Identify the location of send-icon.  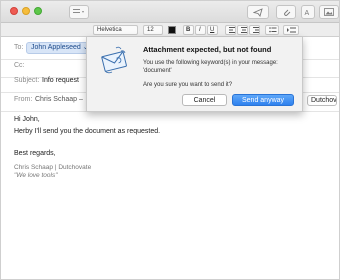
(258, 12).